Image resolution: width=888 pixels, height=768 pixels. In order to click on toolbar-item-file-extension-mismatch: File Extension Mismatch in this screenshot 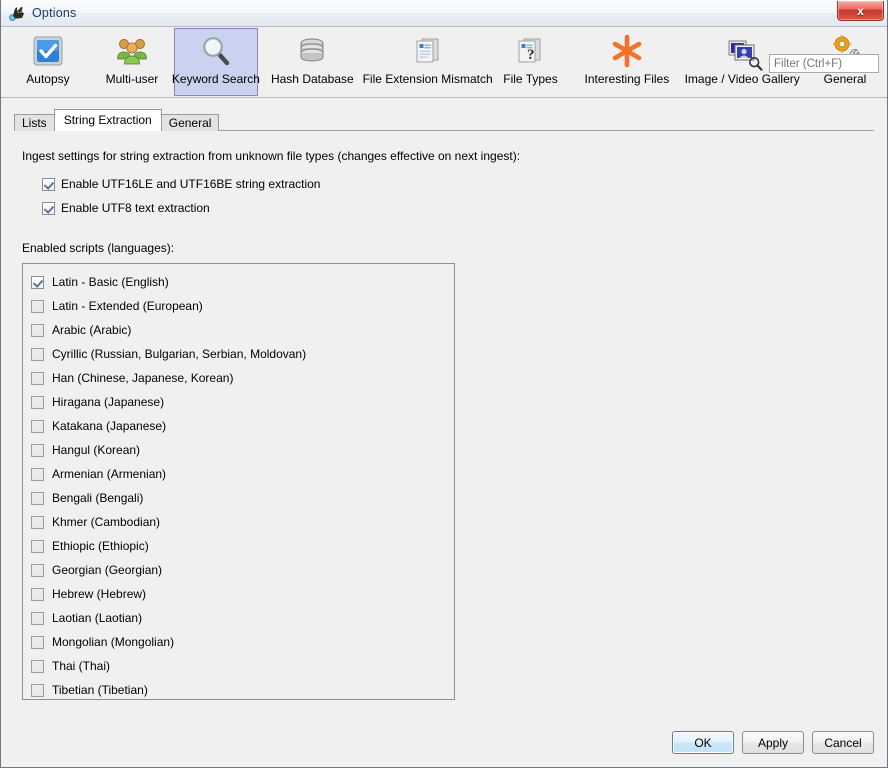, I will do `click(428, 62)`.